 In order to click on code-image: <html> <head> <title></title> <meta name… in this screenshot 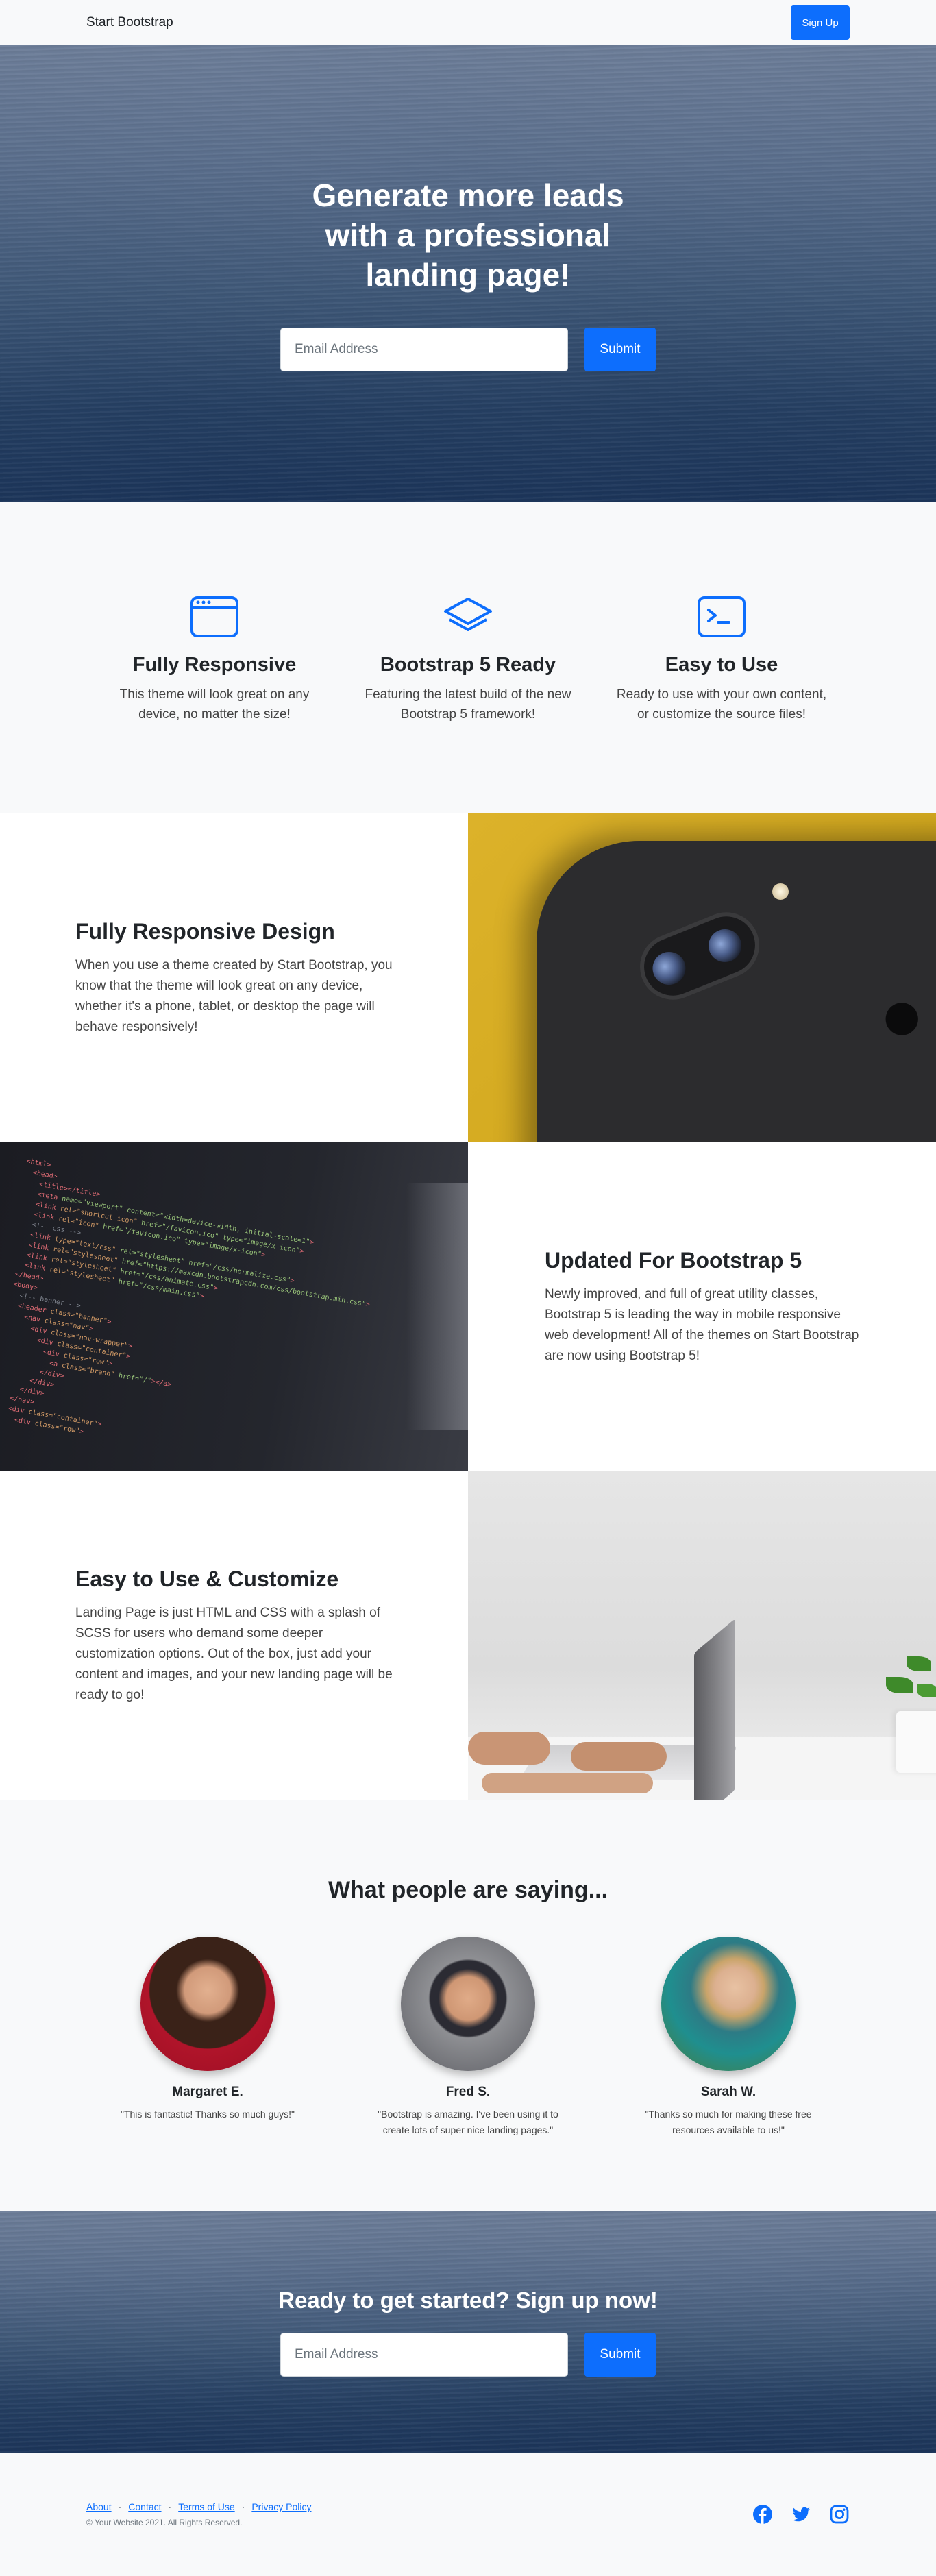, I will do `click(234, 1307)`.